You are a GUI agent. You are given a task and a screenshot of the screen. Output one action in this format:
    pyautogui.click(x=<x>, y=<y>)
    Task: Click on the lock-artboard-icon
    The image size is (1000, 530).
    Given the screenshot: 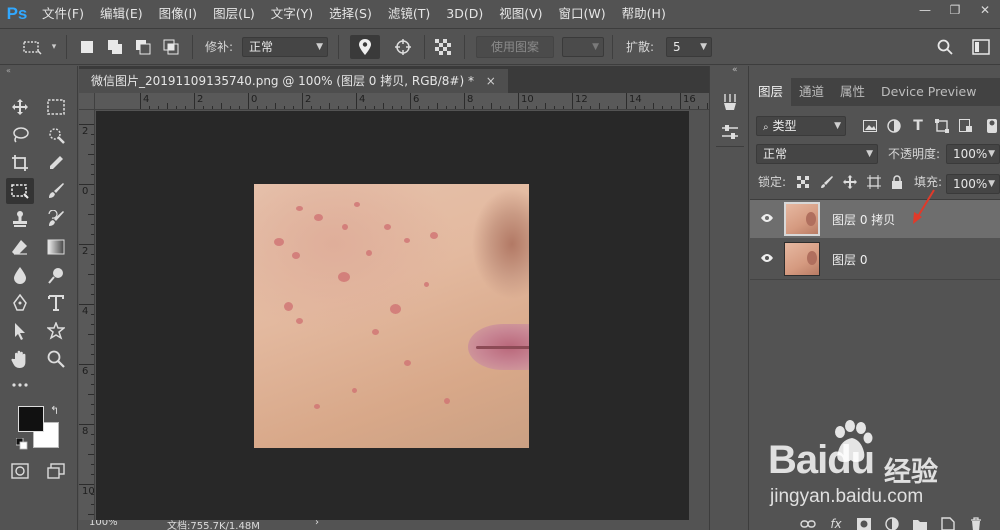 What is the action you would take?
    pyautogui.click(x=874, y=182)
    